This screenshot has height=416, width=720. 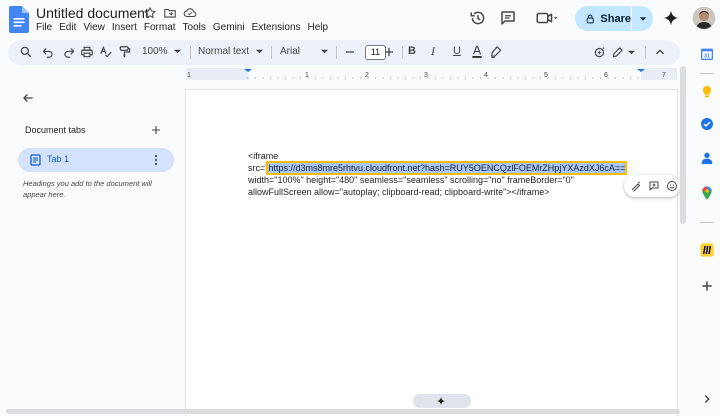 I want to click on src-prefix: src=", so click(x=258, y=168).